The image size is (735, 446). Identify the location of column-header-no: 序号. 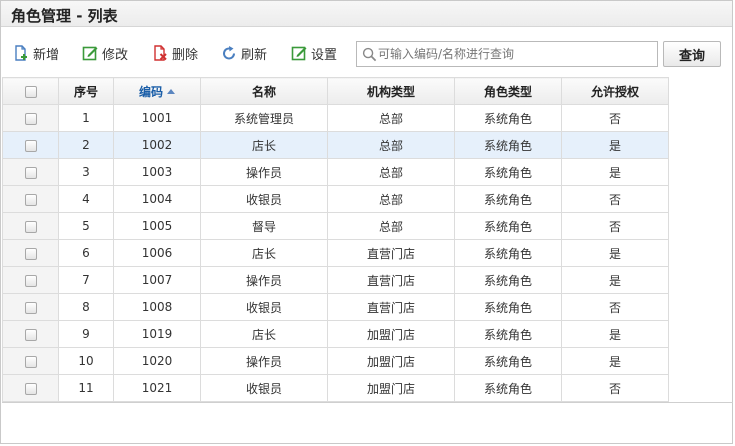
(86, 91).